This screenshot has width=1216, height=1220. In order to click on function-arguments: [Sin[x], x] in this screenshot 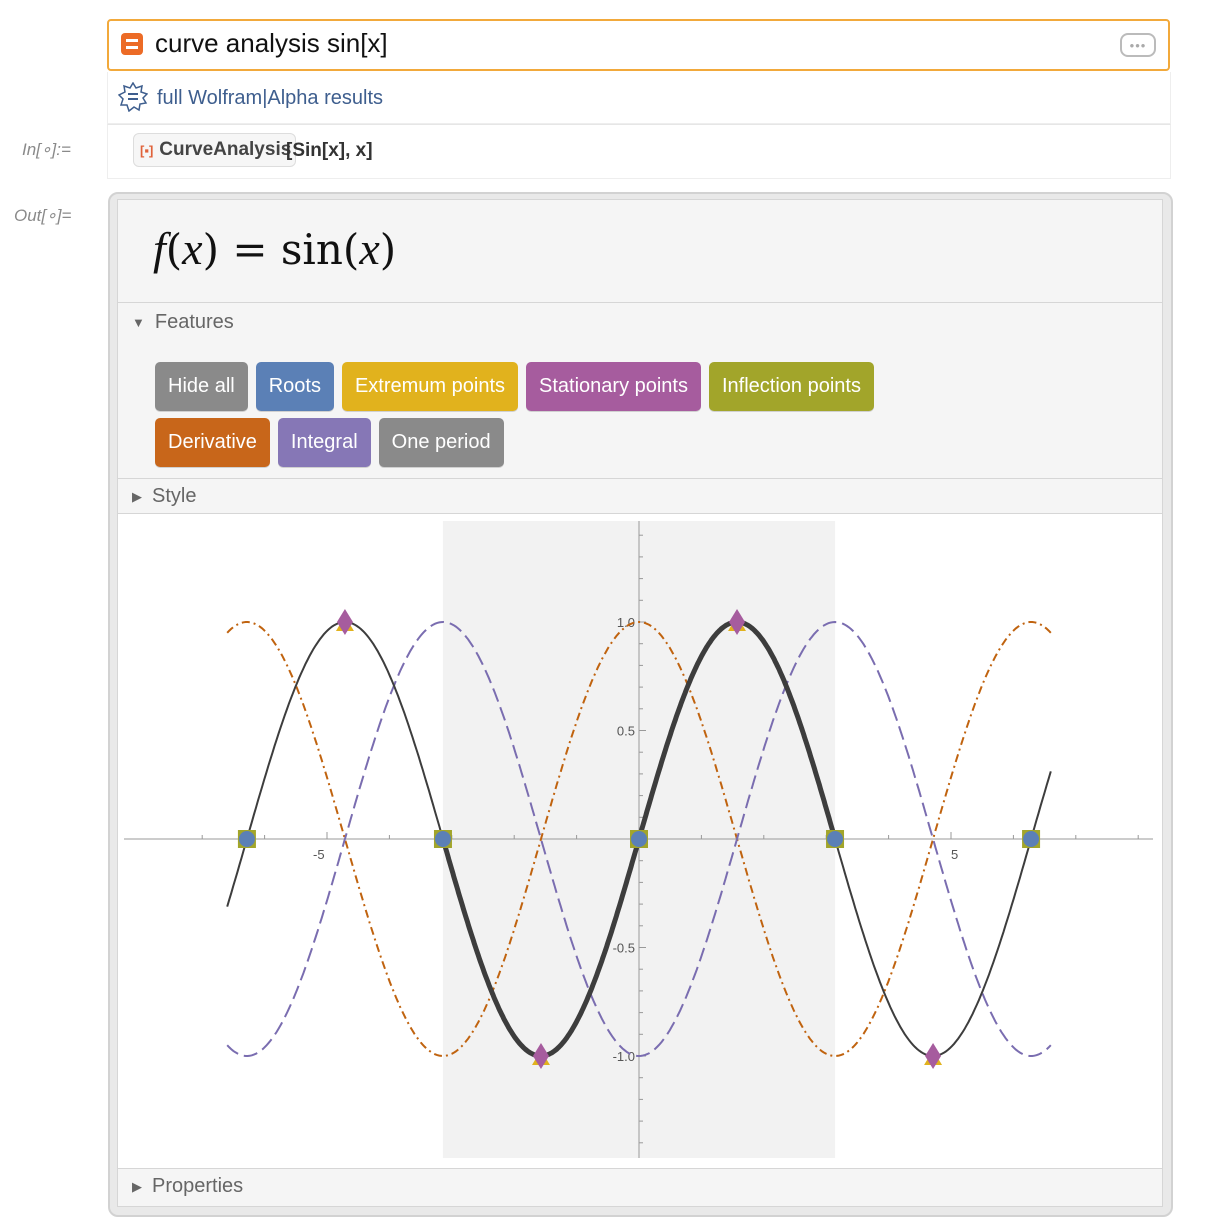, I will do `click(329, 151)`.